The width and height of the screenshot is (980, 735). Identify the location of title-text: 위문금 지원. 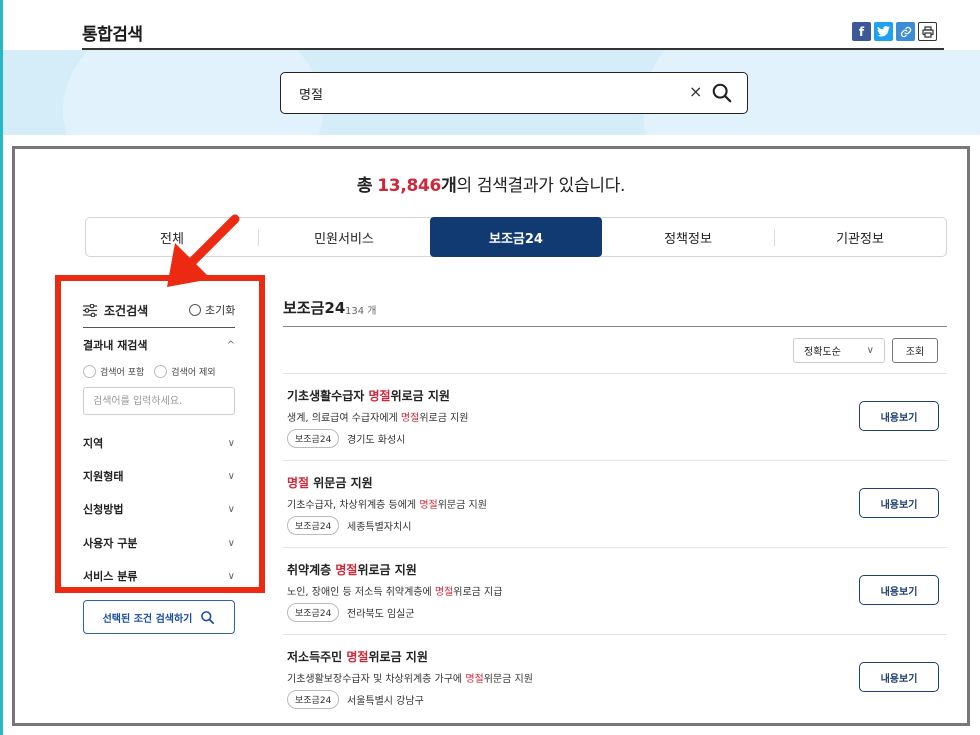
(341, 483).